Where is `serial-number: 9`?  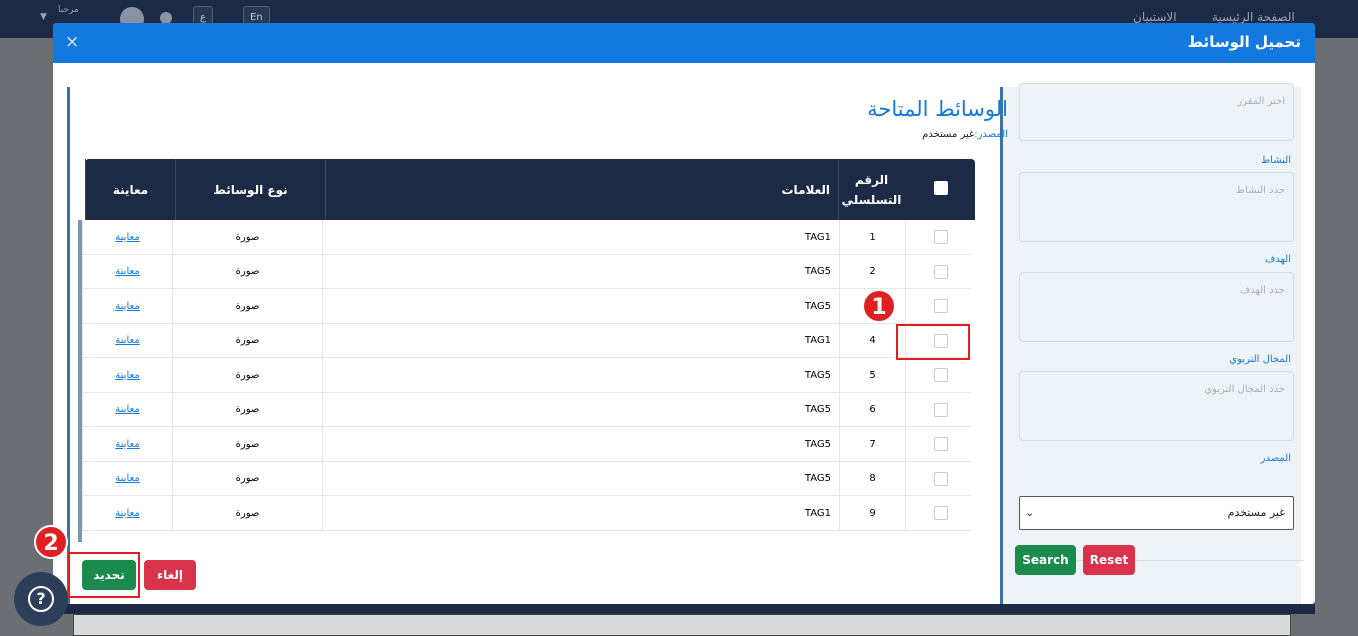
serial-number: 9 is located at coordinates (872, 513).